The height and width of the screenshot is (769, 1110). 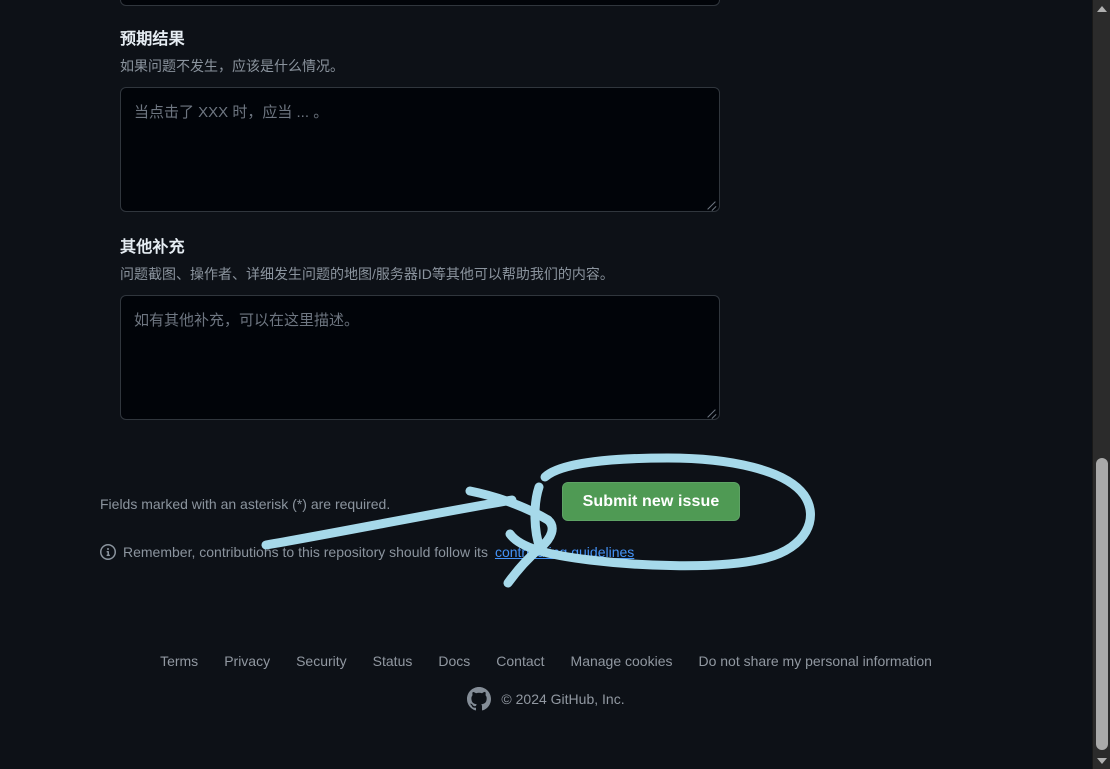 I want to click on footer-copyright: © 2024 GitHub, Inc., so click(x=546, y=699).